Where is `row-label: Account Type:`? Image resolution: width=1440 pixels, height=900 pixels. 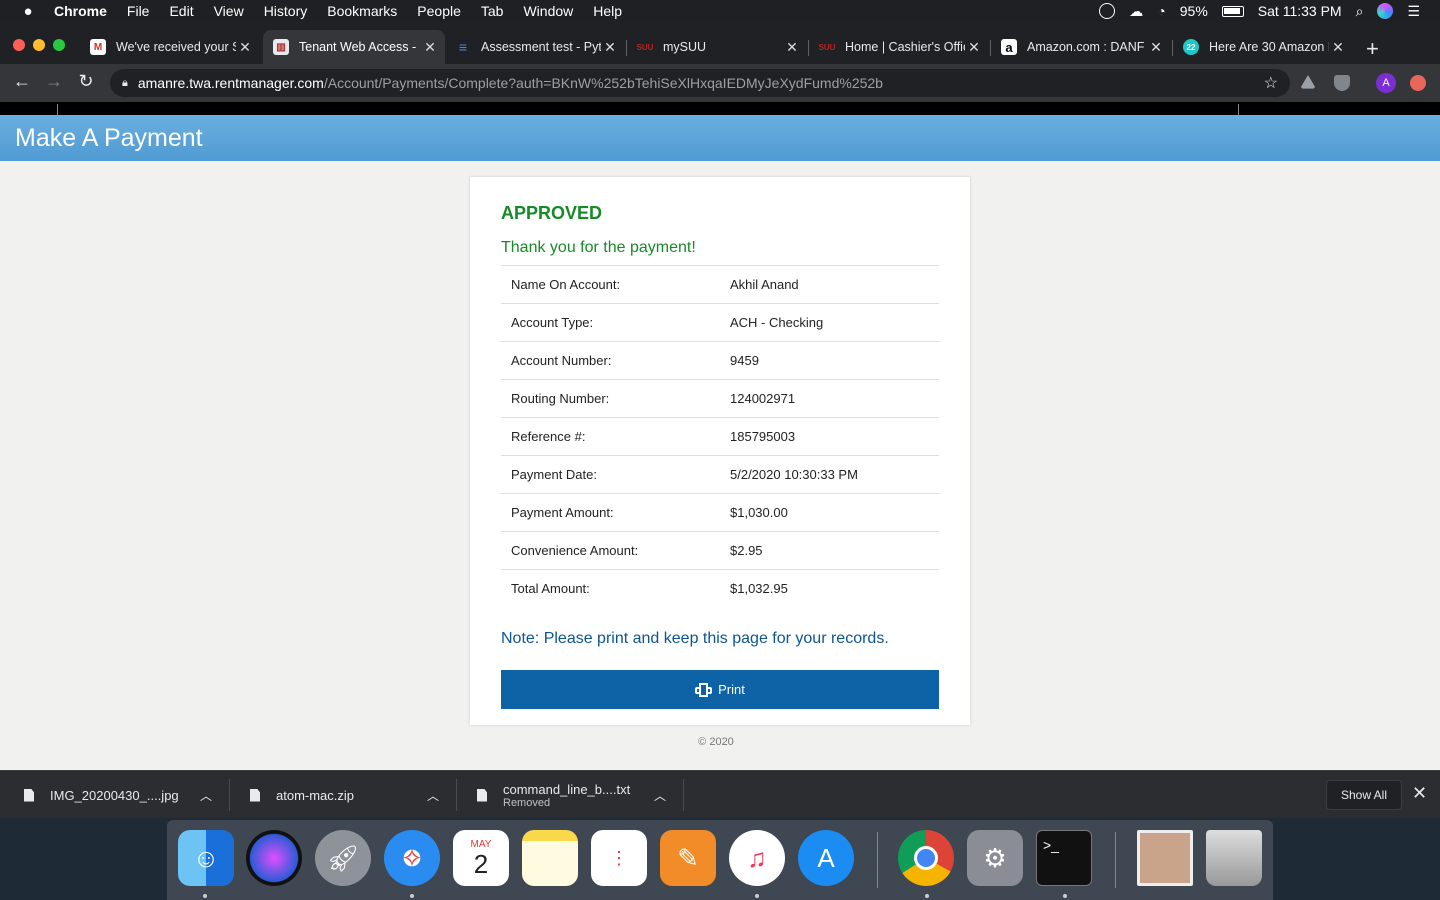 row-label: Account Type: is located at coordinates (552, 322).